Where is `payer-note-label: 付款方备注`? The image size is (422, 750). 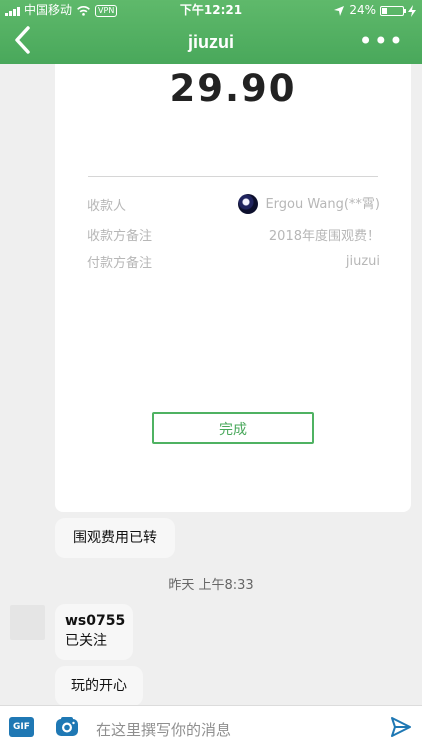
payer-note-label: 付款方备注 is located at coordinates (120, 263).